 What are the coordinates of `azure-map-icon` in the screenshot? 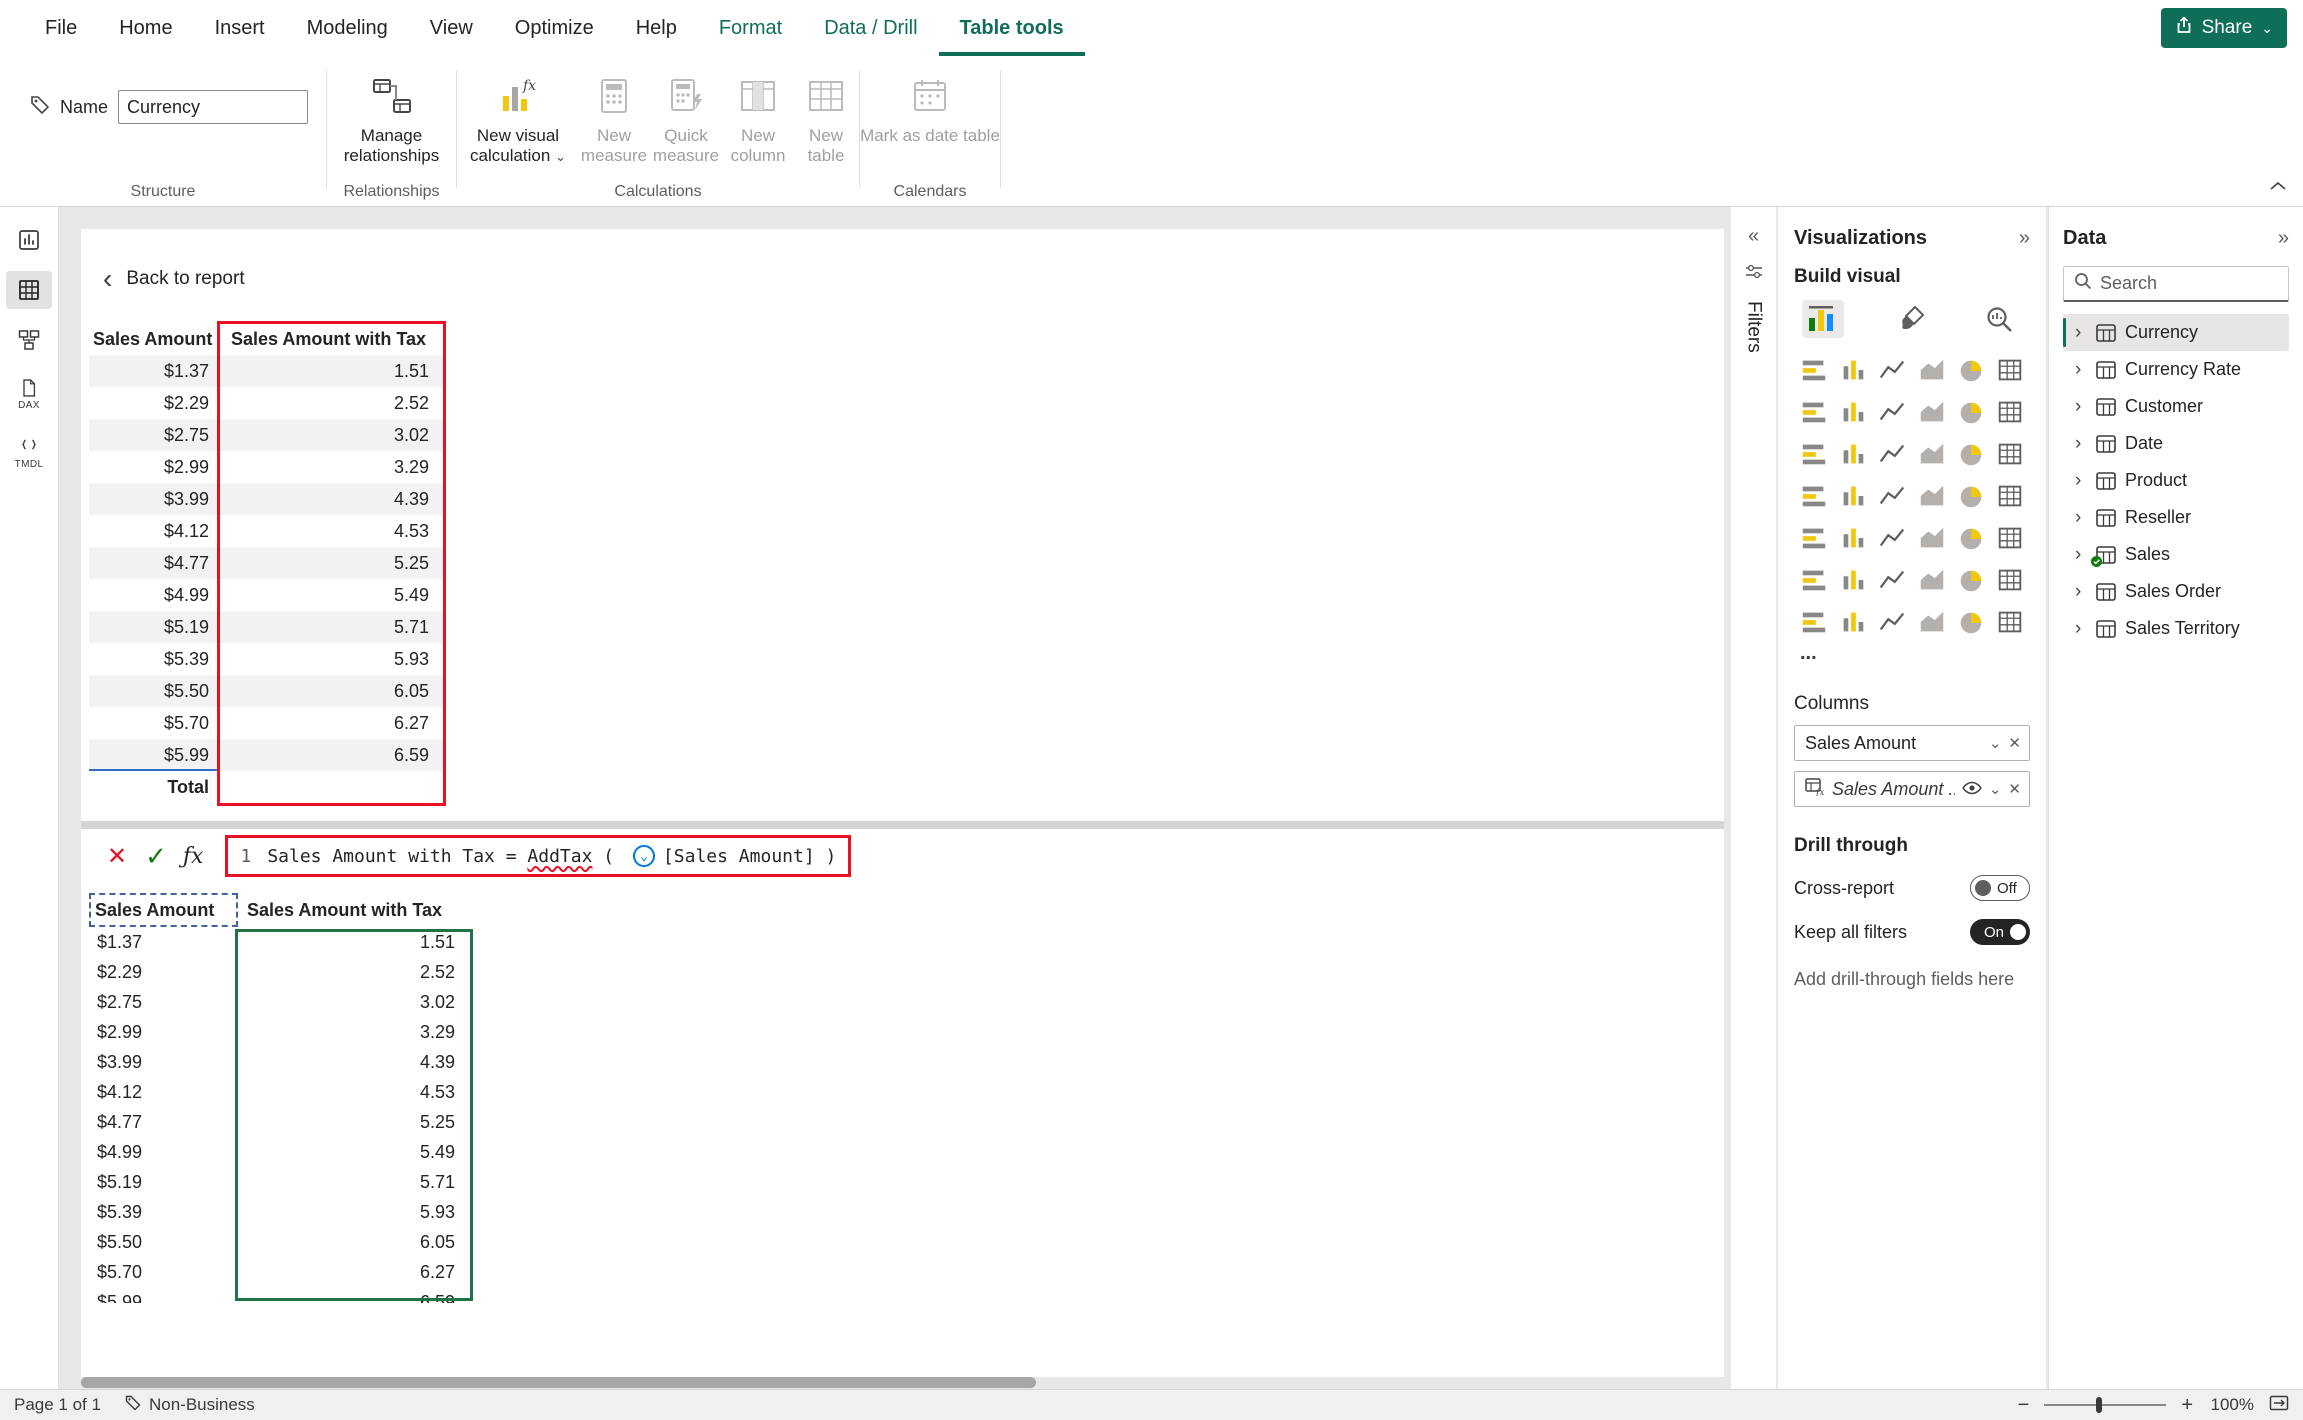 It's located at (1932, 496).